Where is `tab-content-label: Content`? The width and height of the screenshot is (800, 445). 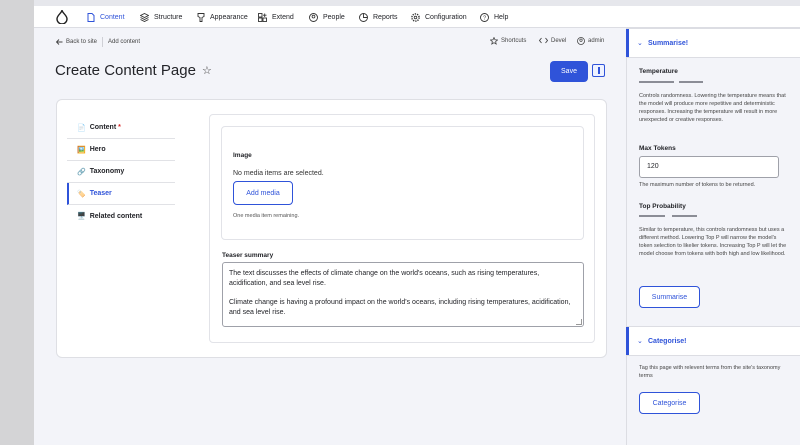 tab-content-label: Content is located at coordinates (103, 127).